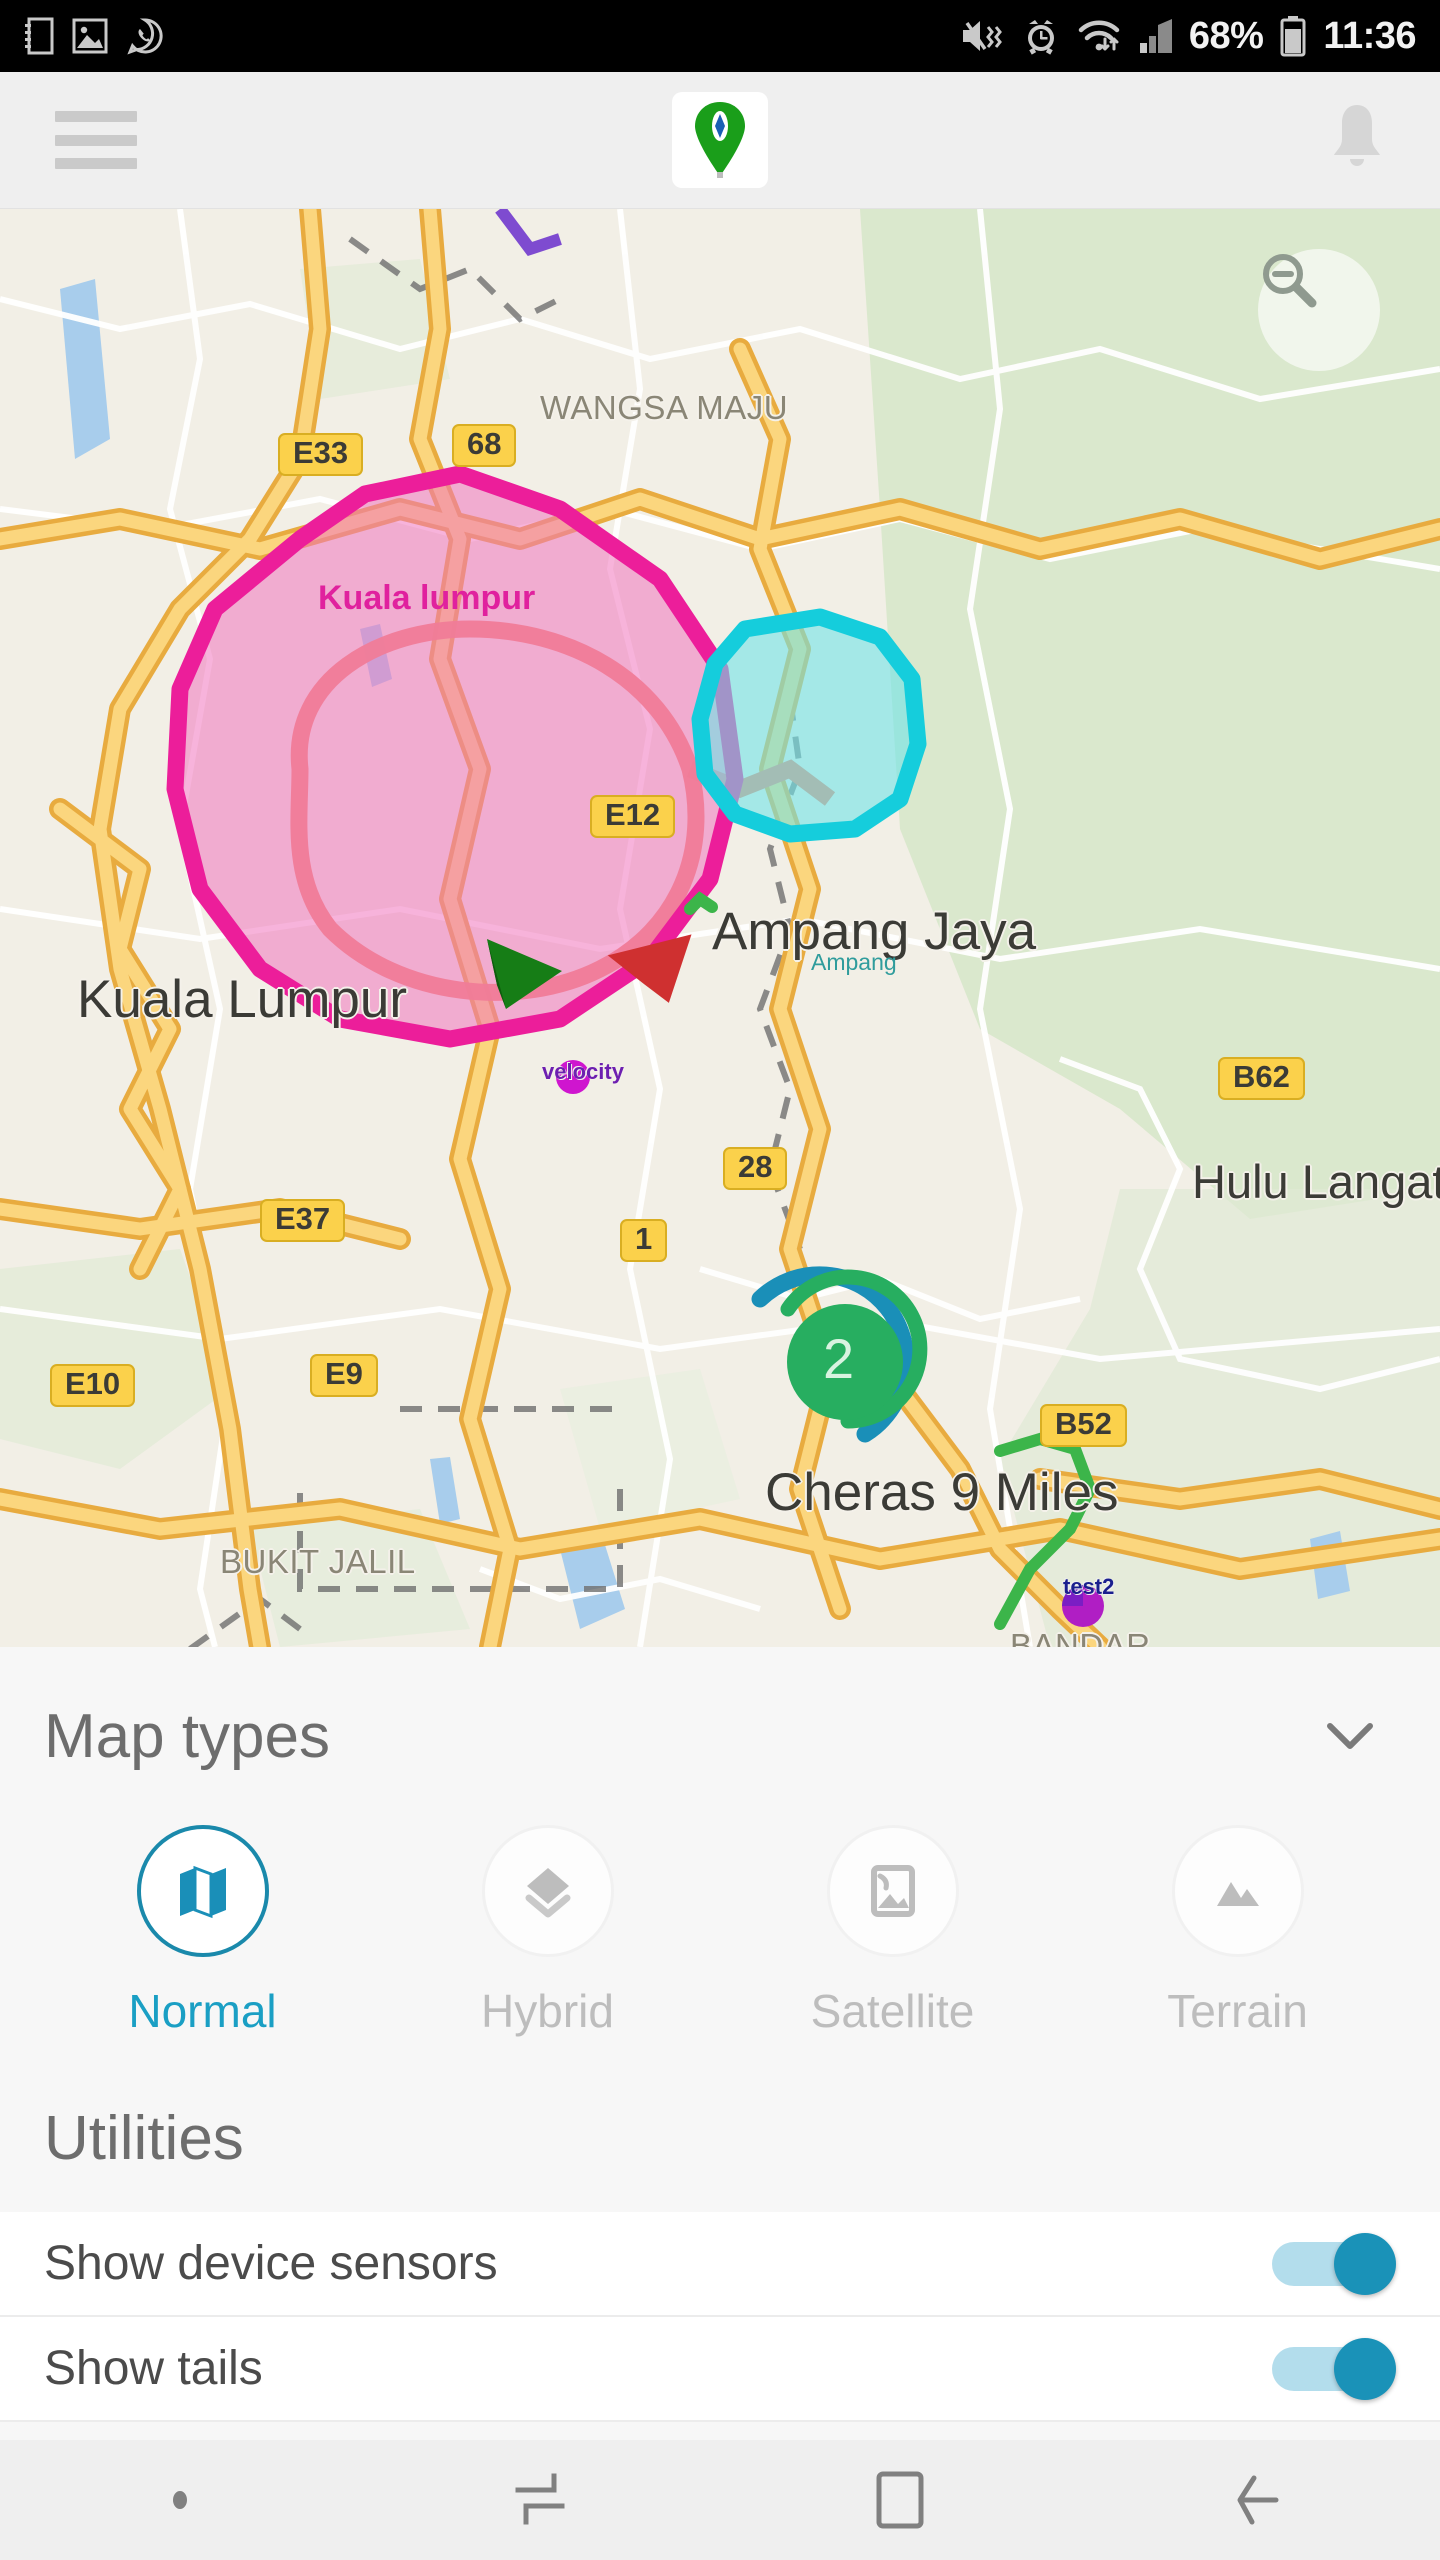 This screenshot has width=1440, height=2560. I want to click on utility-row-show-tails: Show tails, so click(720, 2369).